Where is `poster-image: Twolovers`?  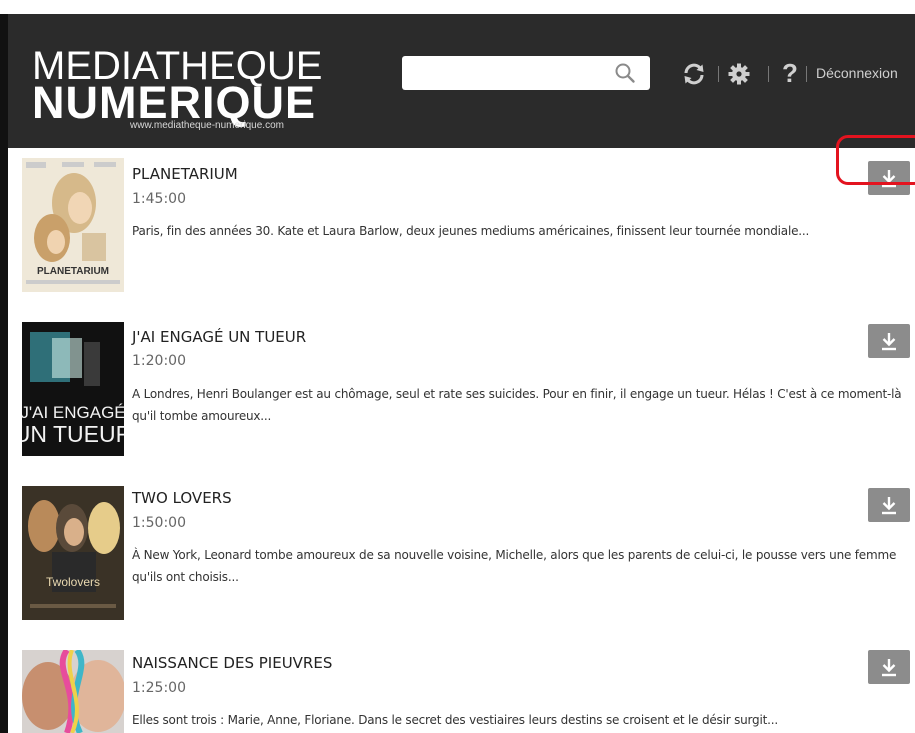
poster-image: Twolovers is located at coordinates (73, 553).